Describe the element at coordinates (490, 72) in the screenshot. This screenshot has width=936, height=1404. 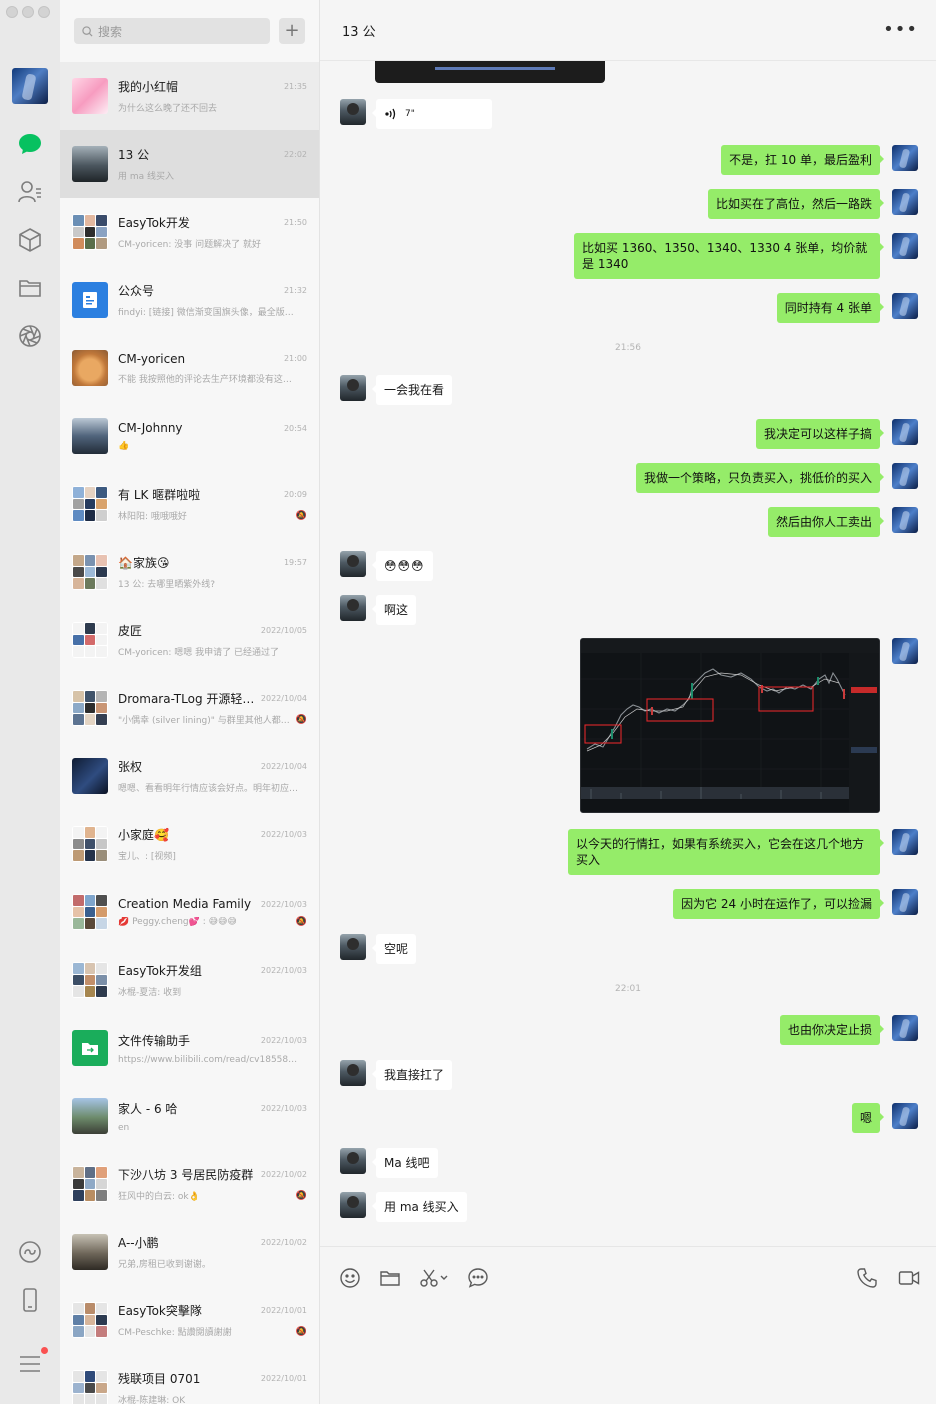
I see `image-message-partial` at that location.